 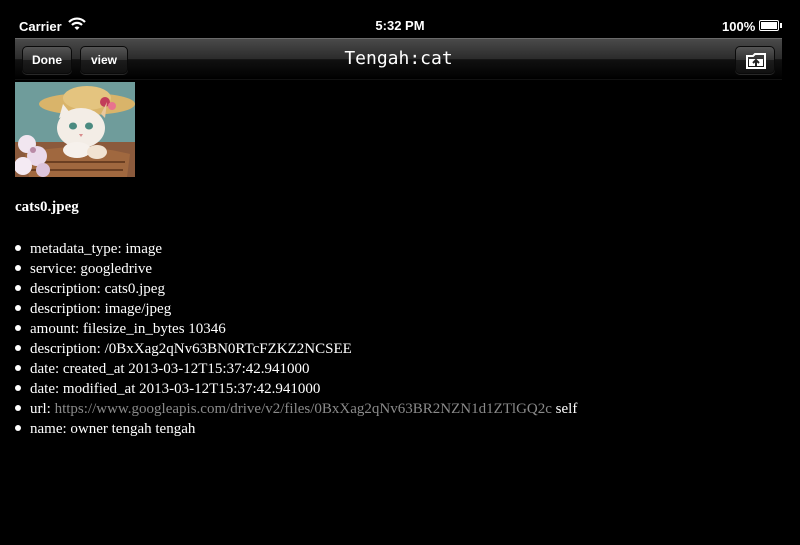 I want to click on page-title: Tengah:cat, so click(x=398, y=58).